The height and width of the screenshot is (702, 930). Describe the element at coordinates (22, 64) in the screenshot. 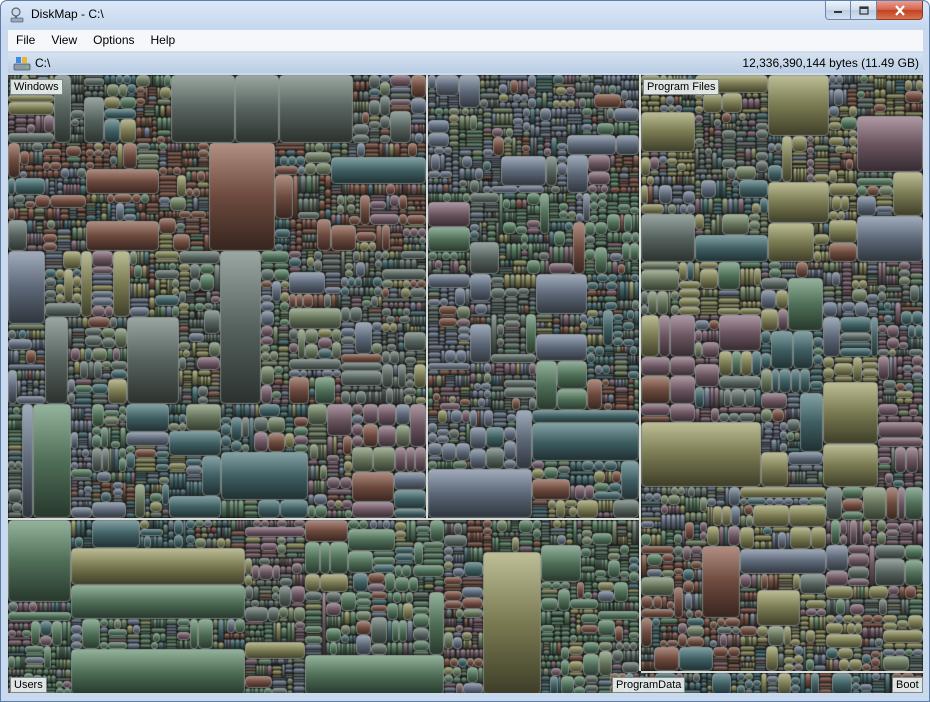

I see `drive-folder-icon` at that location.